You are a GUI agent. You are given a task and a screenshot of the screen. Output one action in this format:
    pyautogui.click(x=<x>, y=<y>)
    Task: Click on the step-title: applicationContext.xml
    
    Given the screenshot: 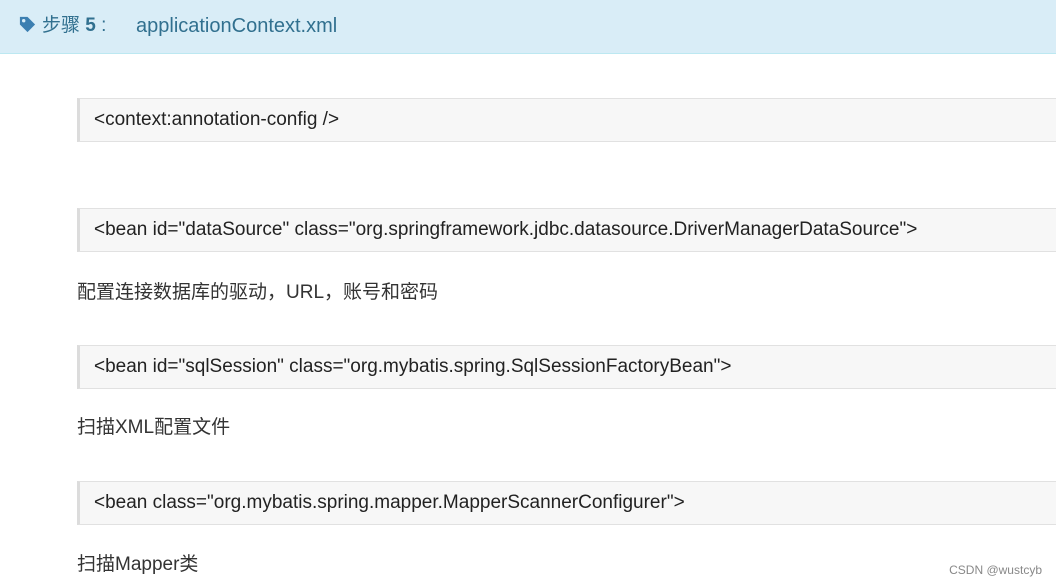 What is the action you would take?
    pyautogui.click(x=237, y=26)
    